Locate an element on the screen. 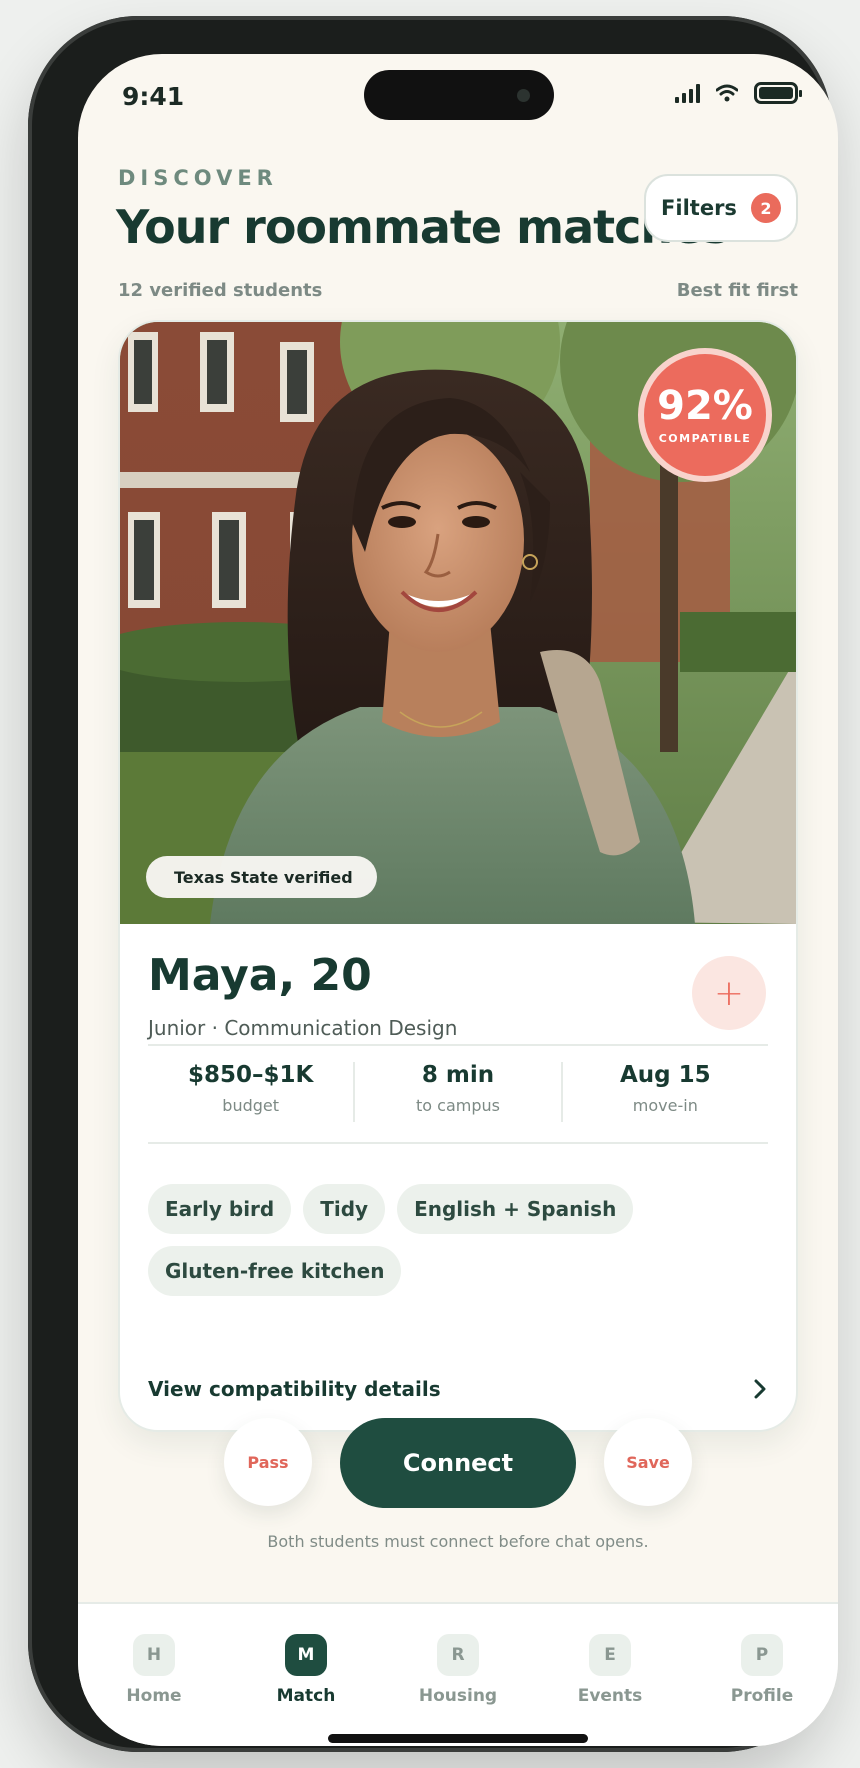  compatibility-label: COMPATIBLE is located at coordinates (705, 438).